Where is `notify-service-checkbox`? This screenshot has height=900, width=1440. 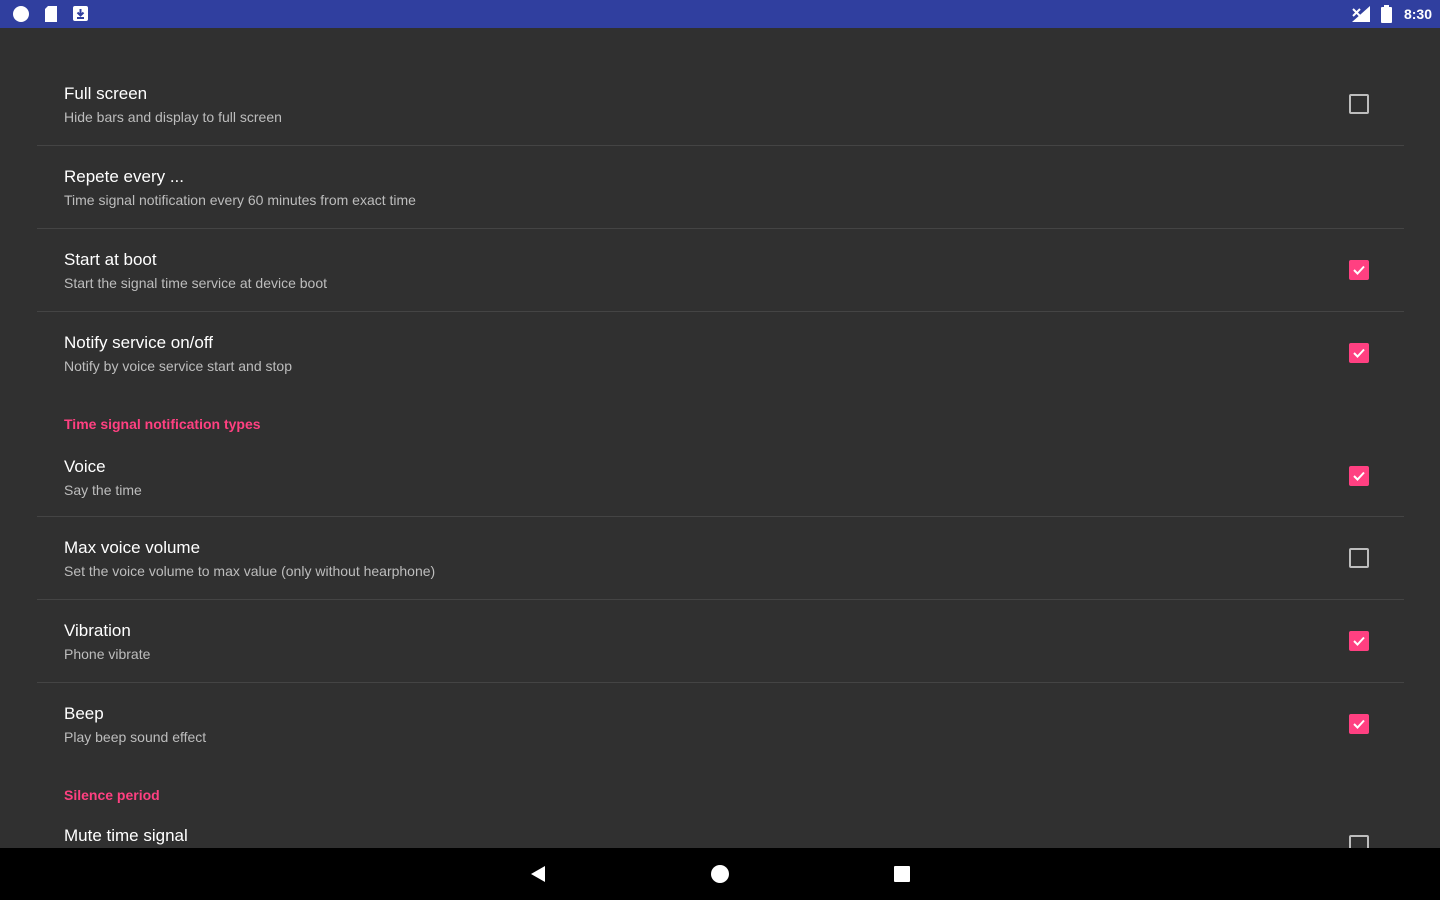
notify-service-checkbox is located at coordinates (1359, 353).